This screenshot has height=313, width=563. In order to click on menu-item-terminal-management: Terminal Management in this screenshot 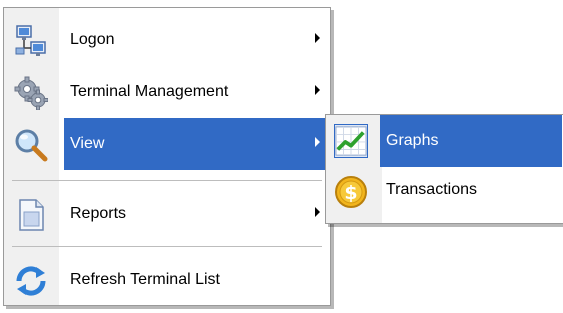, I will do `click(167, 92)`.